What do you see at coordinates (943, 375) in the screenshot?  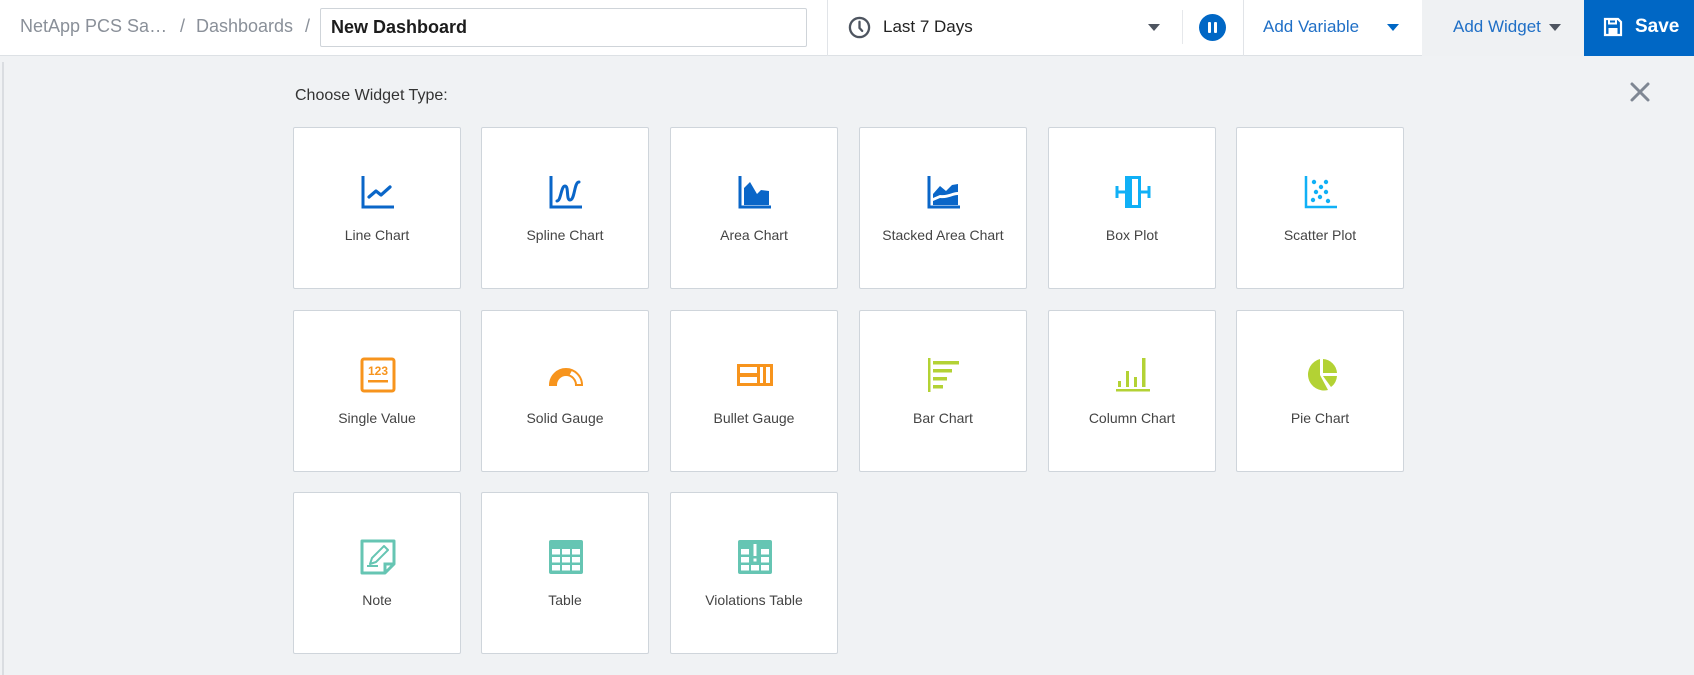 I see `bar-chart-icon` at bounding box center [943, 375].